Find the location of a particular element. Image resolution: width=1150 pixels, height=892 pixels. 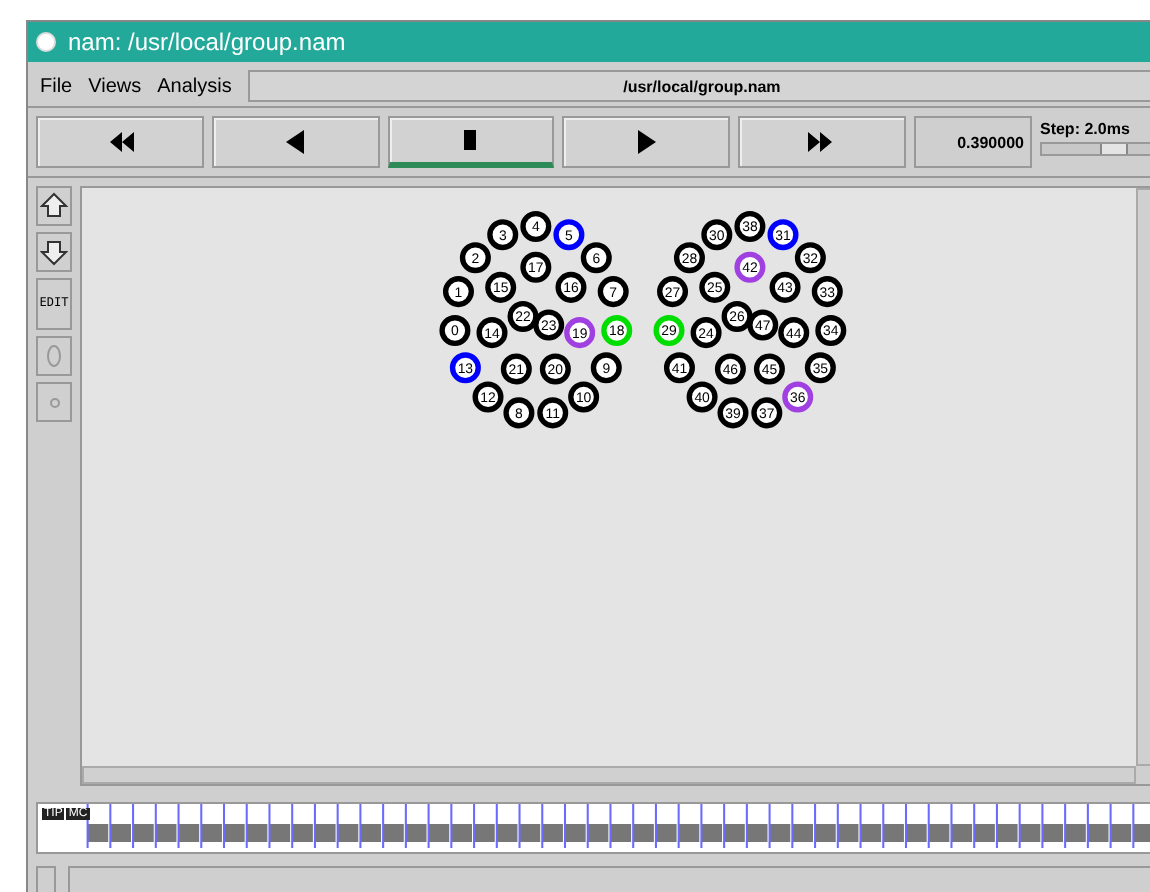

down-arrow-icon is located at coordinates (54, 252).